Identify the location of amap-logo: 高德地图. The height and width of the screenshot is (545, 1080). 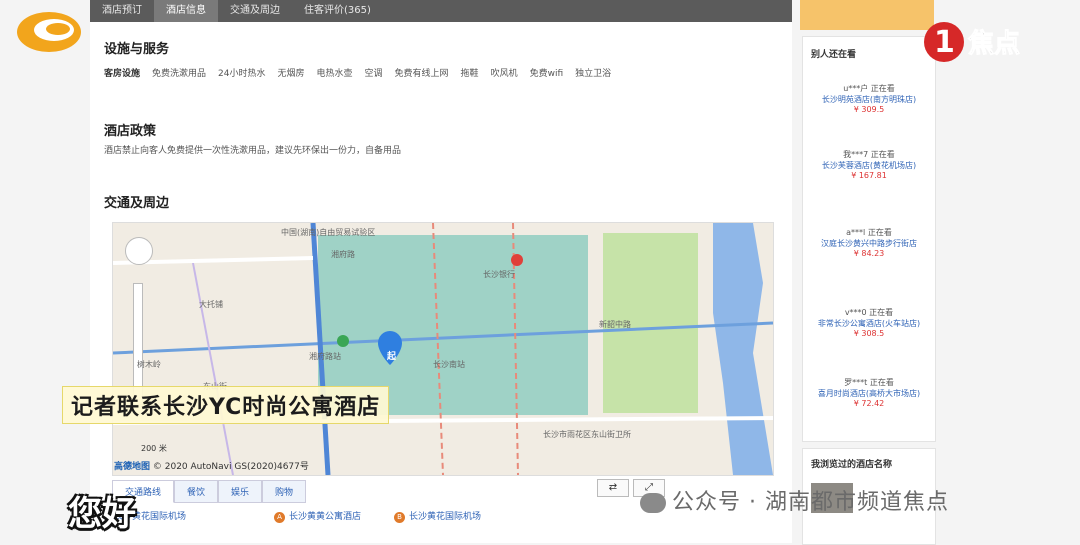
(132, 467).